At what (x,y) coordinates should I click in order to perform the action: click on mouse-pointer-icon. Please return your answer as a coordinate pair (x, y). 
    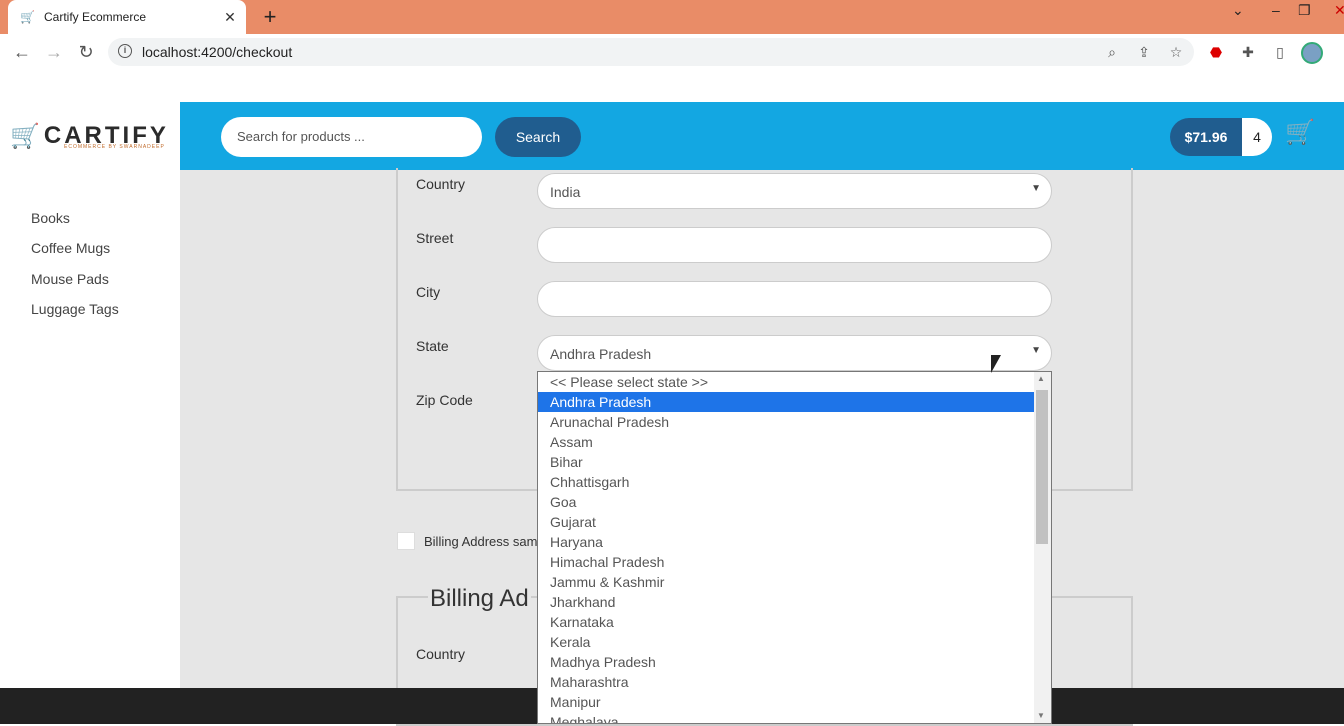
    Looking at the image, I should click on (996, 364).